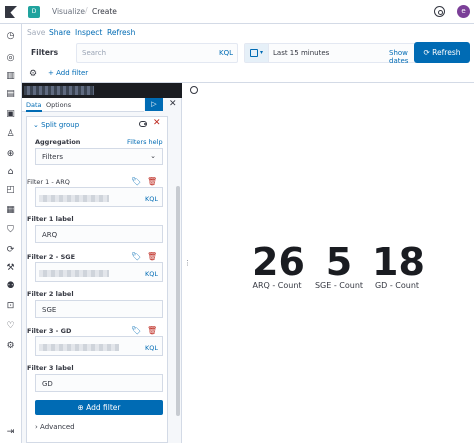 The height and width of the screenshot is (443, 474). What do you see at coordinates (121, 32) in the screenshot?
I see `refresh-menu-button: Refresh` at bounding box center [121, 32].